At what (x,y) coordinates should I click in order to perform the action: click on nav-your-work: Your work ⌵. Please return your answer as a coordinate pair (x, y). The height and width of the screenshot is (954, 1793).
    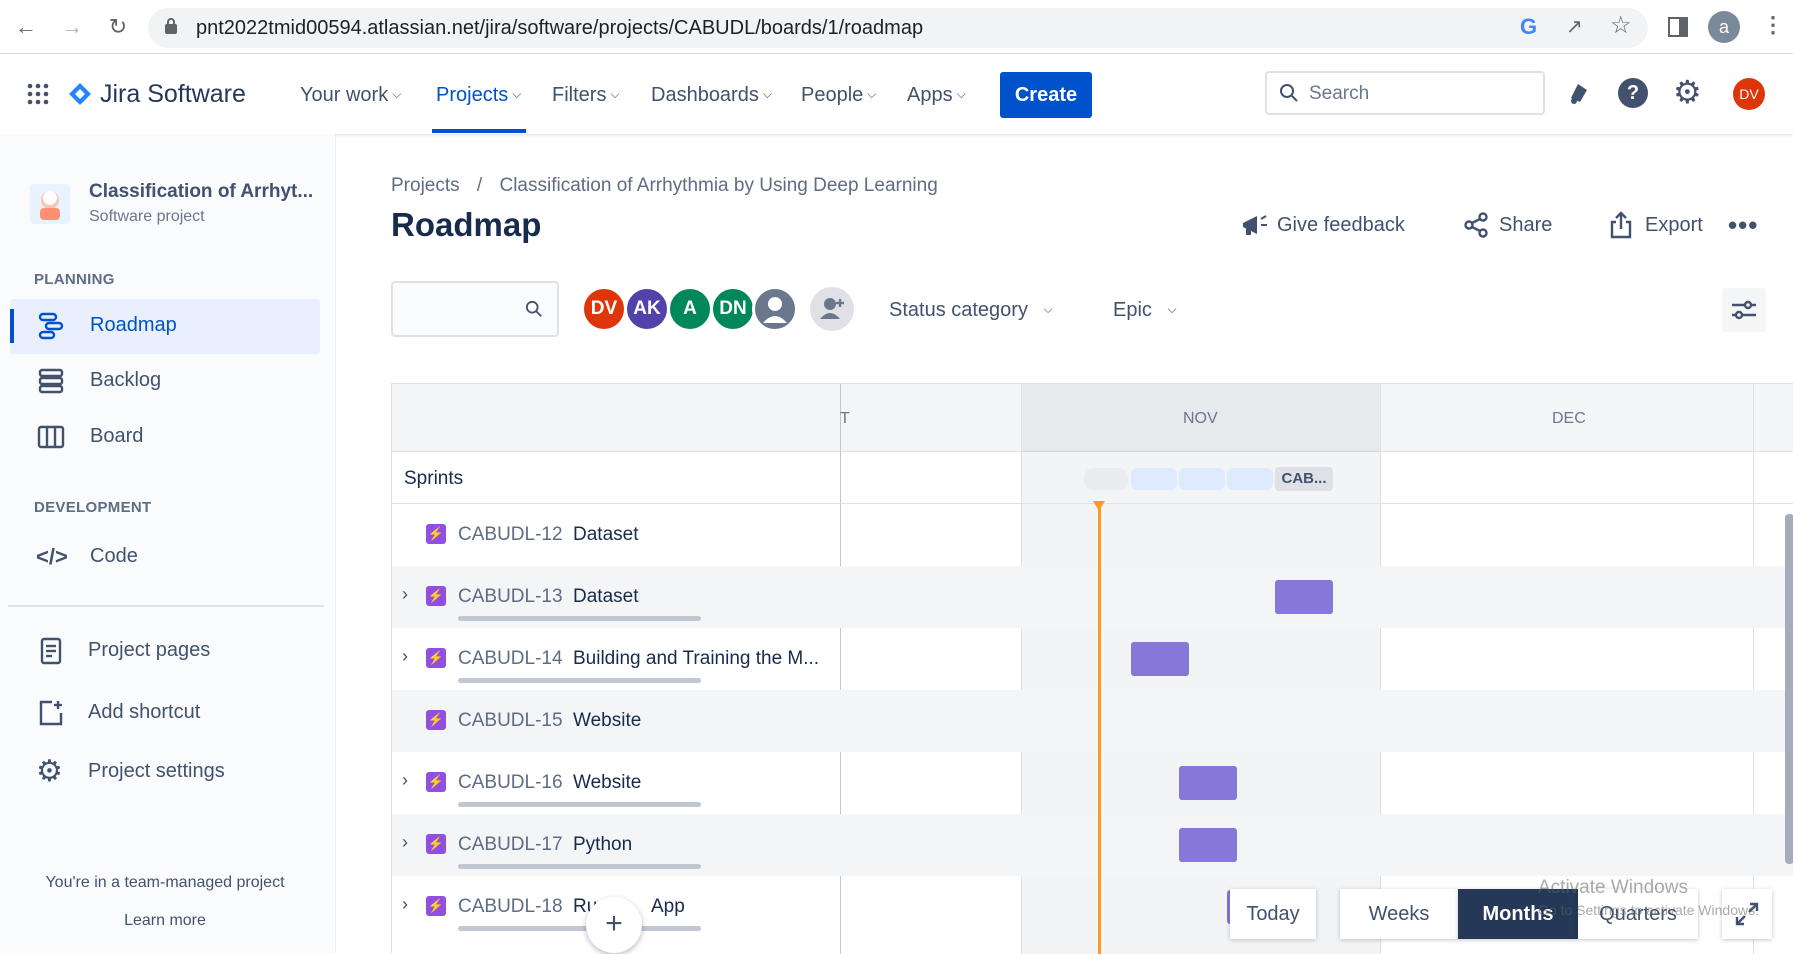
    Looking at the image, I should click on (350, 95).